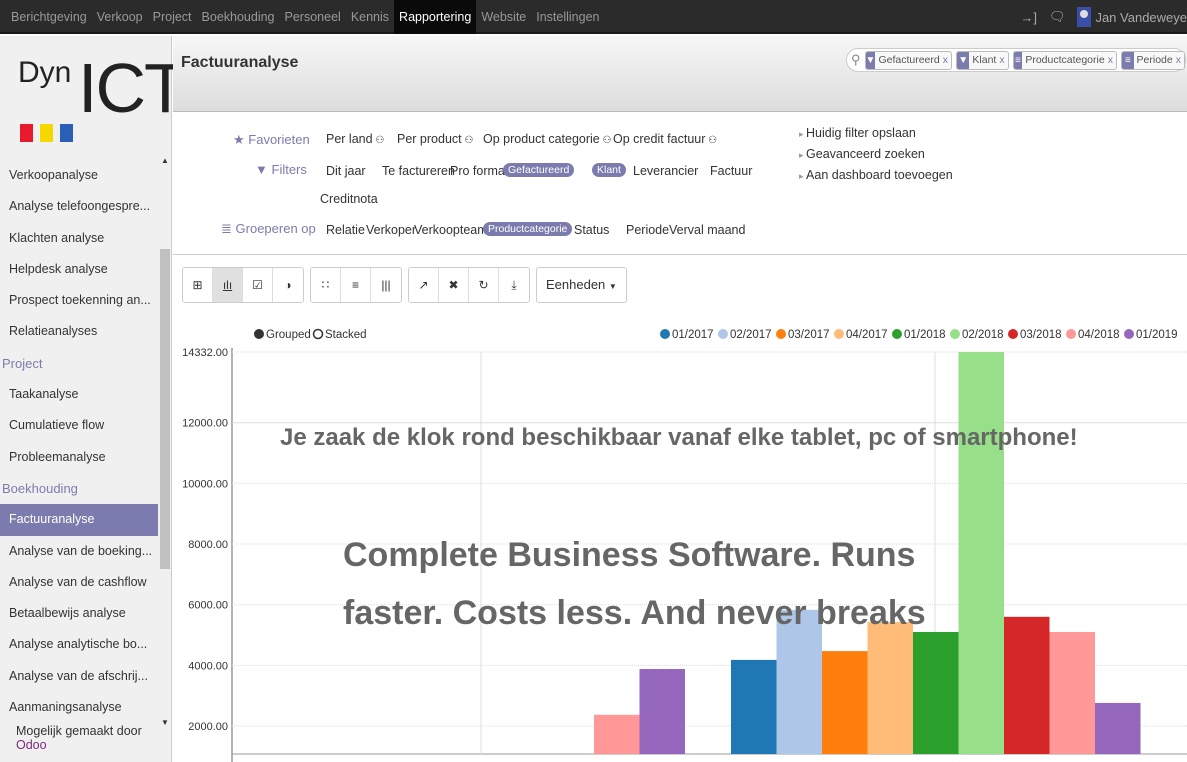  I want to click on sidebar-item: Verkoopanalyse, so click(79, 175).